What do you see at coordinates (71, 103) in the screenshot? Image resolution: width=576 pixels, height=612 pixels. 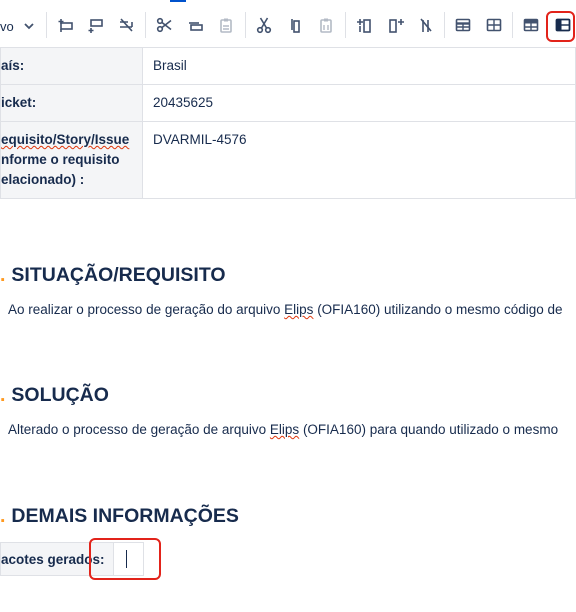 I see `row-label-ticket: icket:` at bounding box center [71, 103].